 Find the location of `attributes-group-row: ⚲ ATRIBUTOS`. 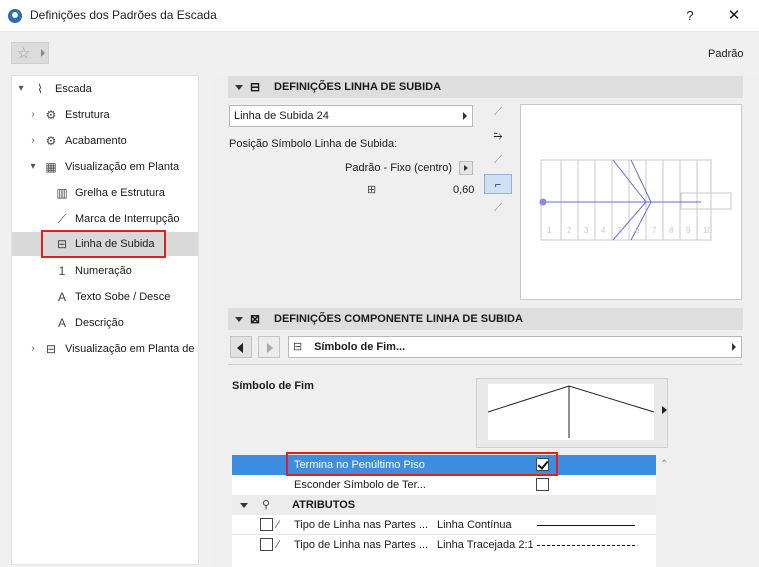

attributes-group-row: ⚲ ATRIBUTOS is located at coordinates (444, 505).